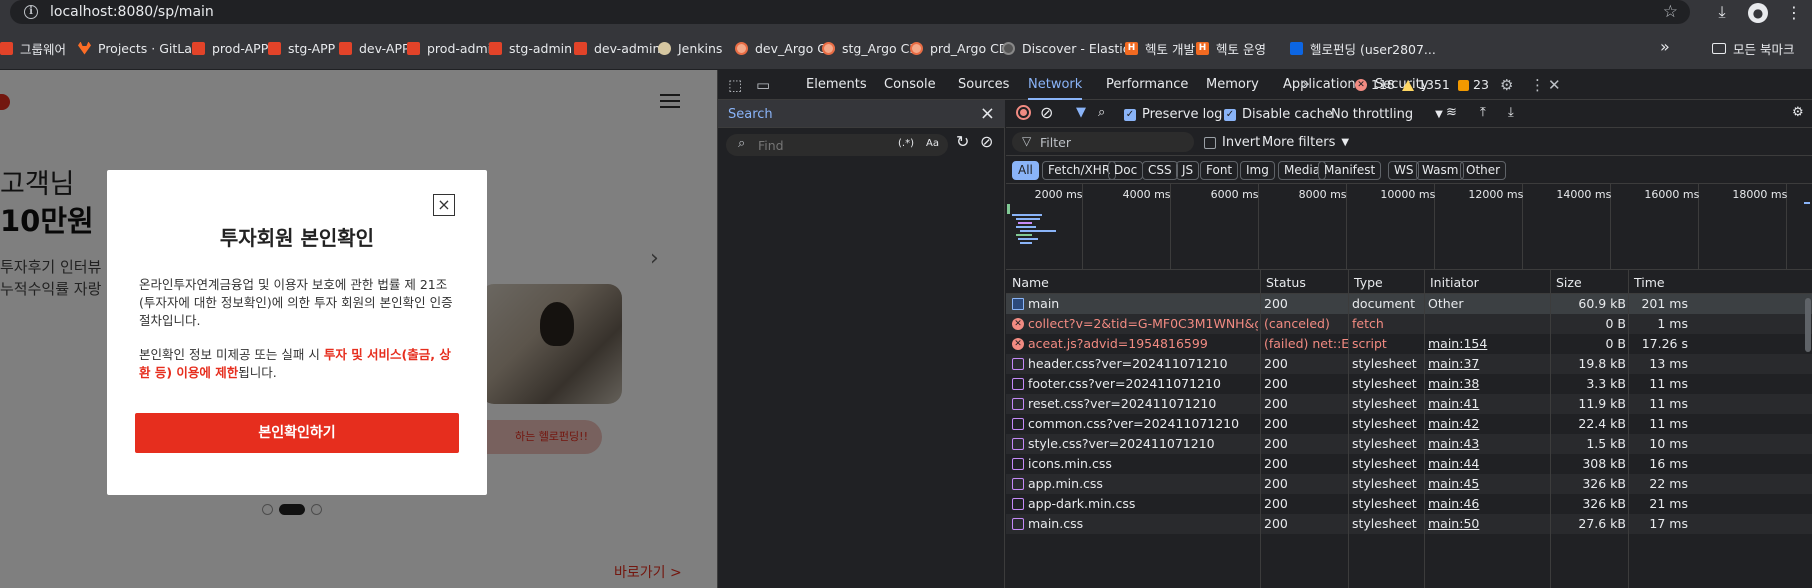  What do you see at coordinates (1375, 85) in the screenshot?
I see `error-count: ✕ 118` at bounding box center [1375, 85].